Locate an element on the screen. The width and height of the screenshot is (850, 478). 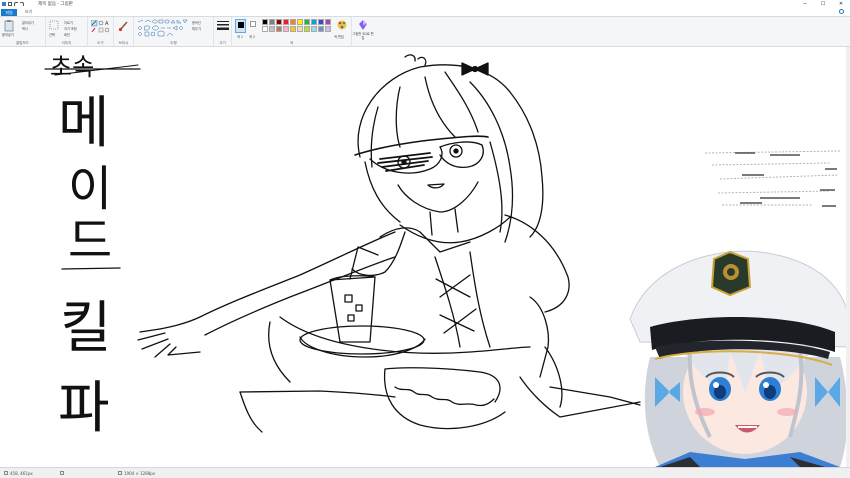
face-outline is located at coordinates (438, 197).